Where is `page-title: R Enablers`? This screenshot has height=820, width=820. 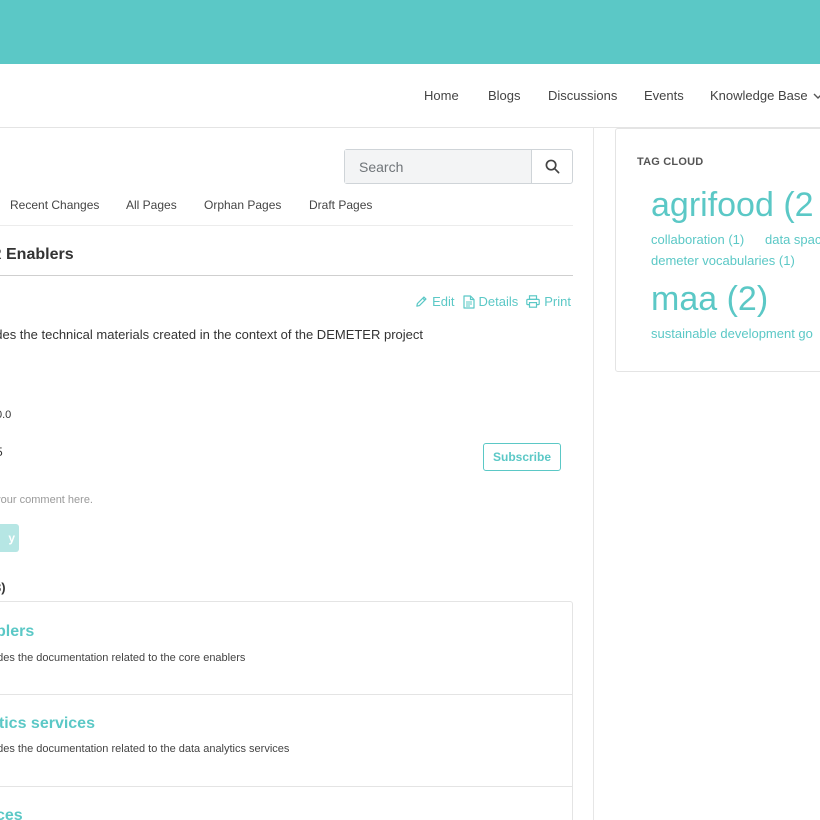
page-title: R Enablers is located at coordinates (37, 254).